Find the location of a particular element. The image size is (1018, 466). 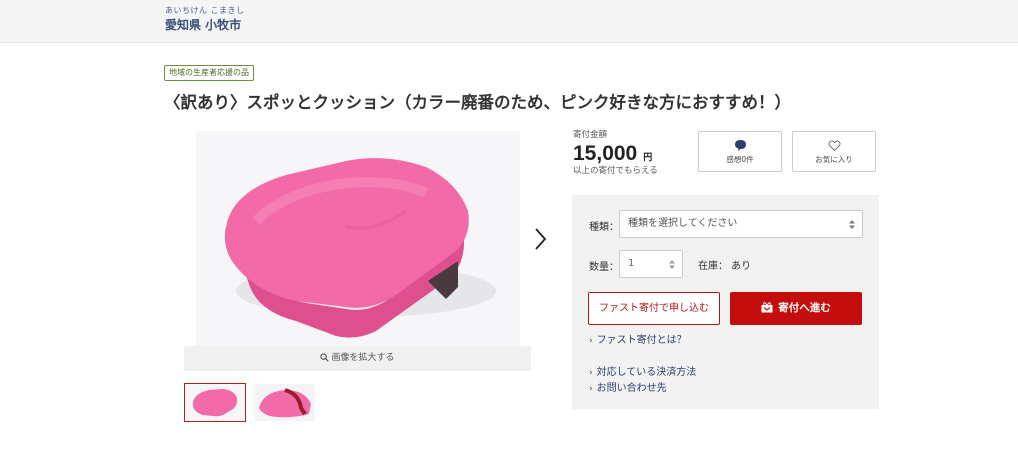

quantity-label: 数量： is located at coordinates (604, 267).